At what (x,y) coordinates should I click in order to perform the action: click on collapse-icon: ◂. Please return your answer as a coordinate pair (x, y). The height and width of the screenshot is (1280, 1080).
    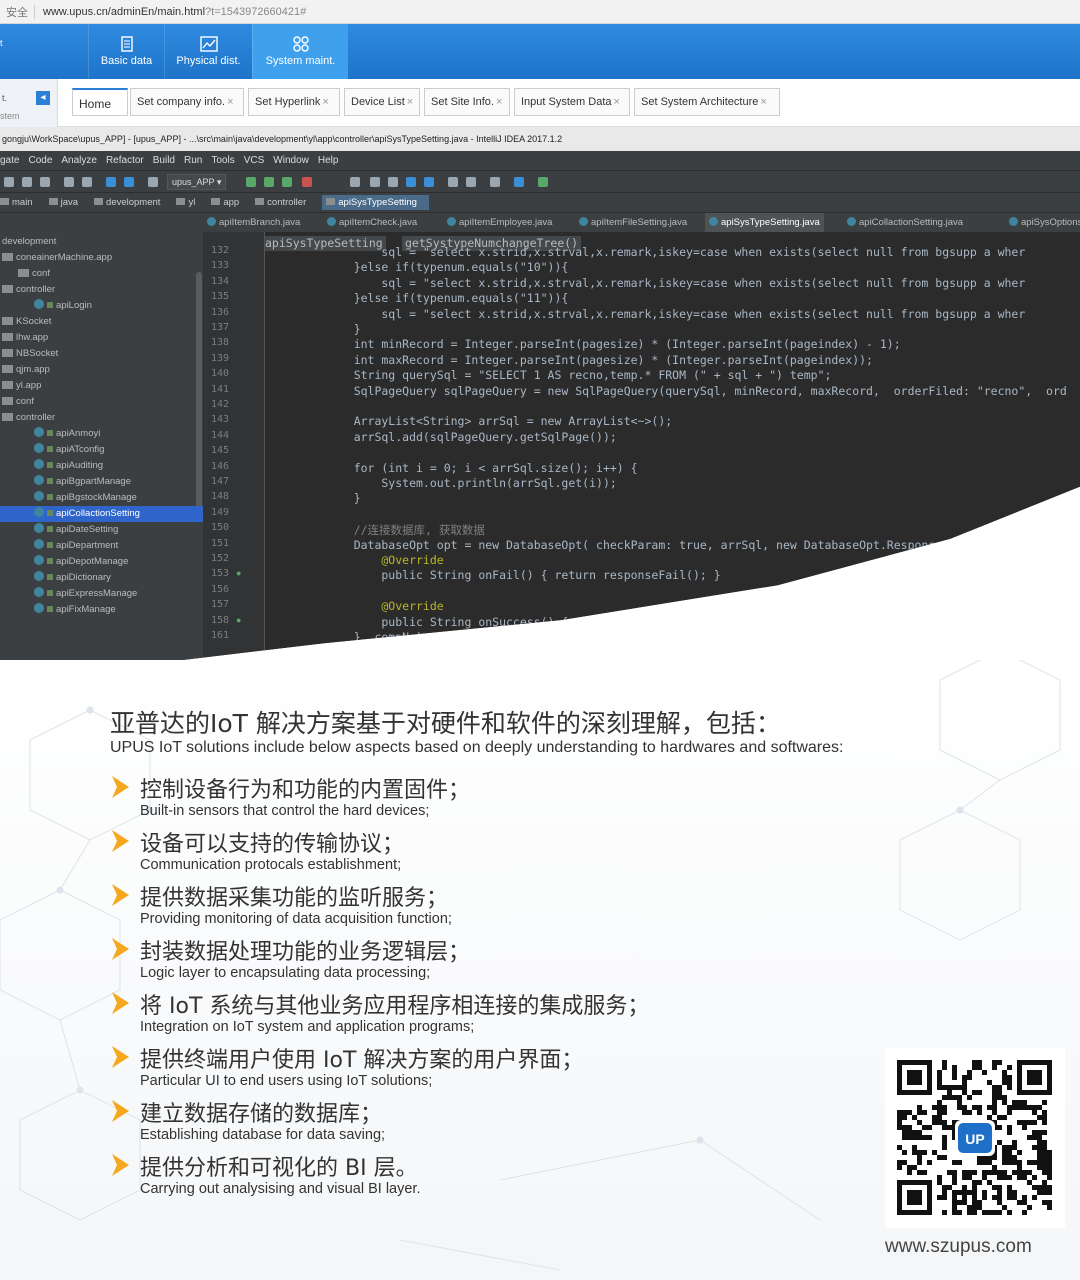
    Looking at the image, I should click on (43, 98).